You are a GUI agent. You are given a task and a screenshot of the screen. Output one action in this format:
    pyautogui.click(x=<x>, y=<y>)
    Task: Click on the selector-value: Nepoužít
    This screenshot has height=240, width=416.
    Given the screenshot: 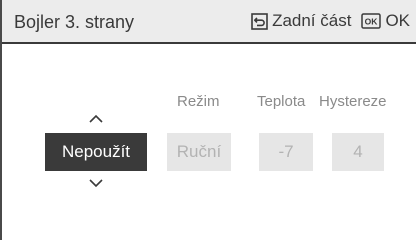 What is the action you would take?
    pyautogui.click(x=96, y=152)
    